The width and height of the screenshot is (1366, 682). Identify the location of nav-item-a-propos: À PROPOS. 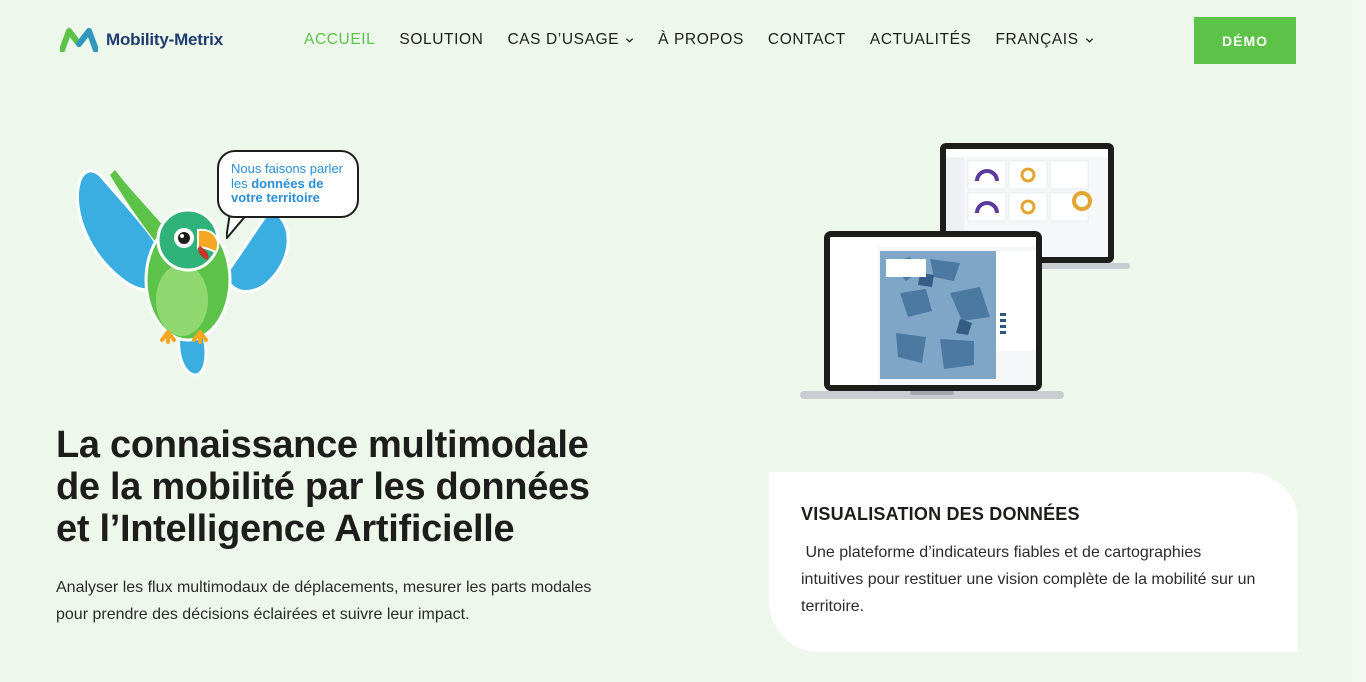
(701, 40).